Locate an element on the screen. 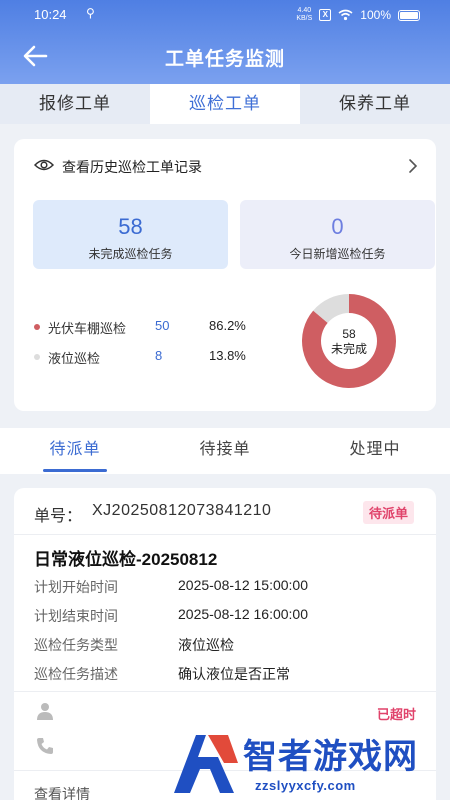  person-icon is located at coordinates (45, 711).